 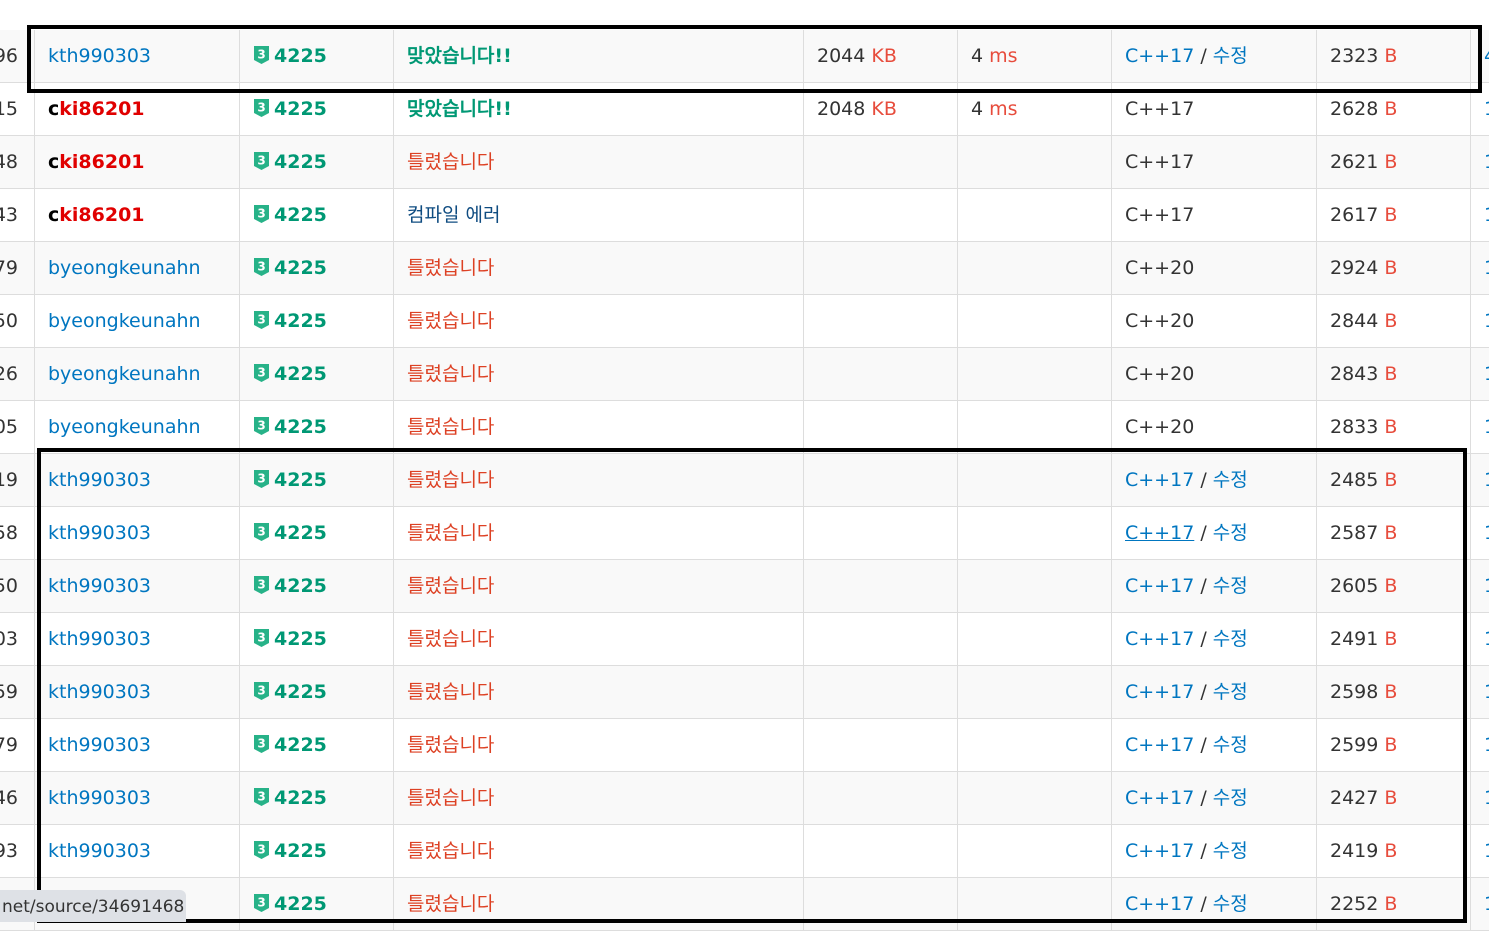 I want to click on result-text: 컴파일 에러, so click(x=453, y=215).